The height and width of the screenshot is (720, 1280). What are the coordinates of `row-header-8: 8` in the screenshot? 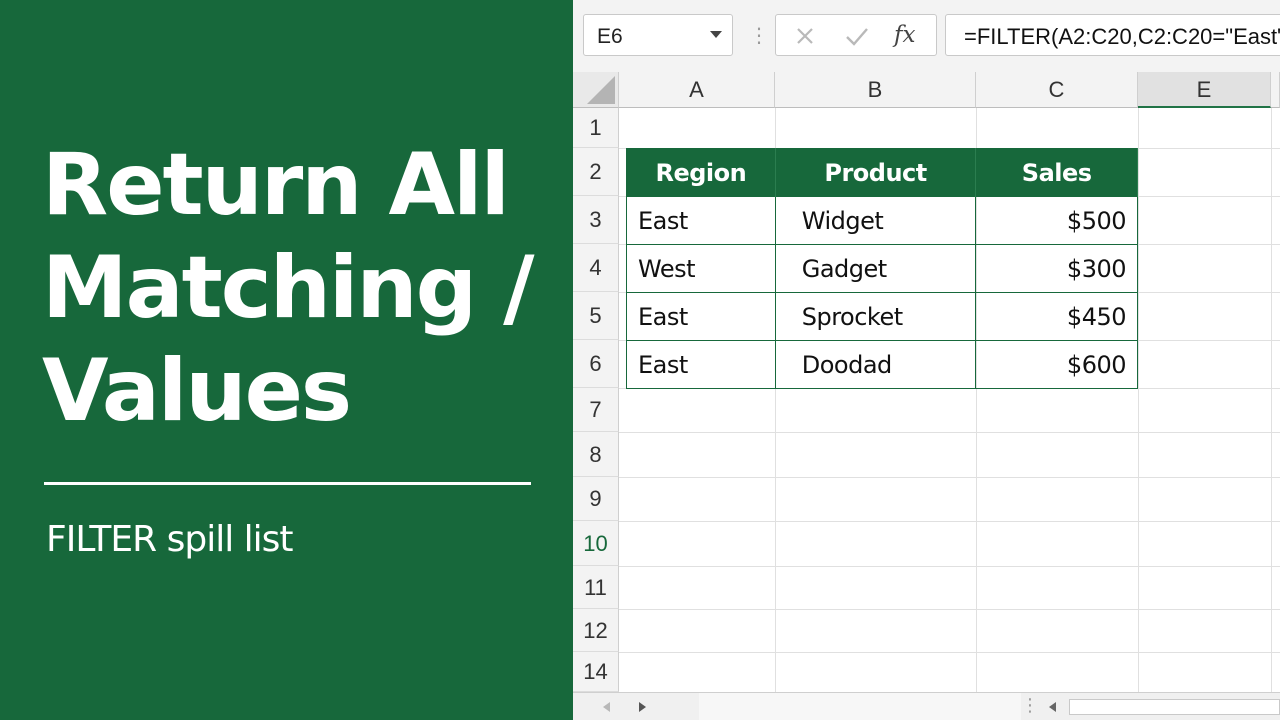 It's located at (596, 454).